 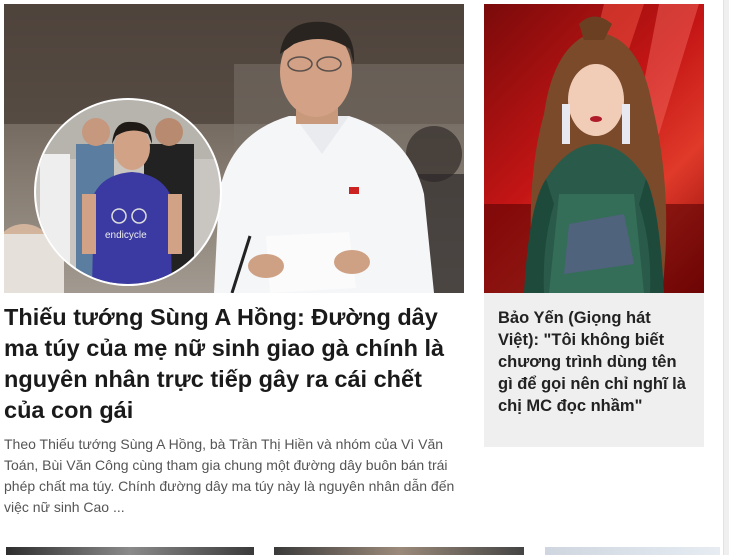 What do you see at coordinates (126, 235) in the screenshot?
I see `inset-shirt-text: endicycle` at bounding box center [126, 235].